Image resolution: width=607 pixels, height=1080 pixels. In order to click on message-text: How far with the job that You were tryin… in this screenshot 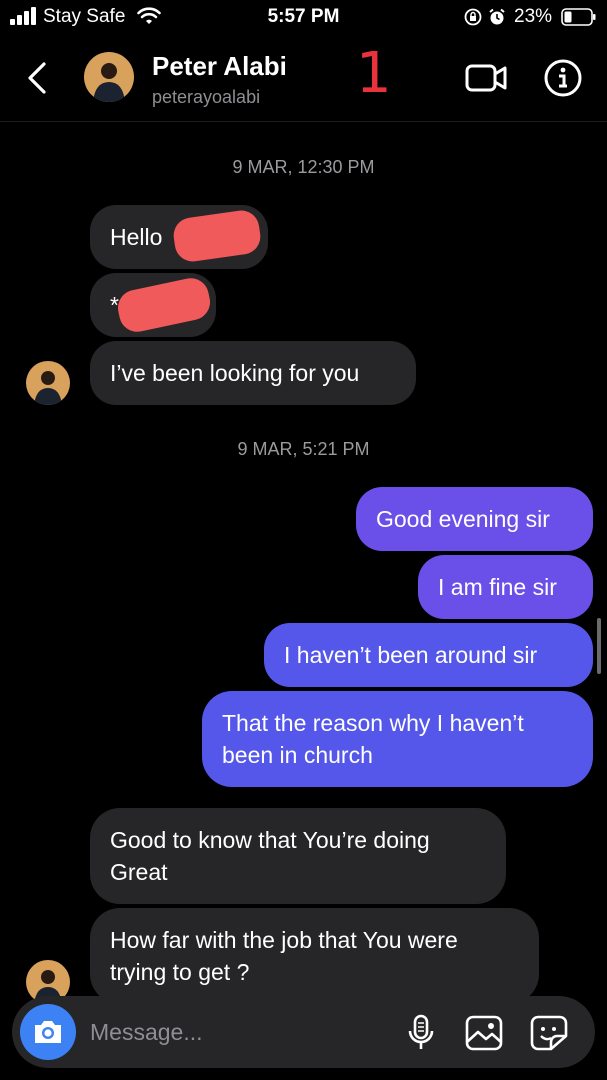, I will do `click(284, 956)`.